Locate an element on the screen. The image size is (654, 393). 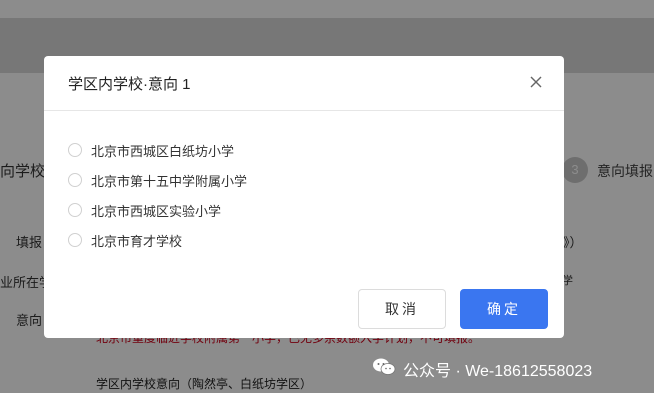
option-label: 北京市育才学校 is located at coordinates (137, 241).